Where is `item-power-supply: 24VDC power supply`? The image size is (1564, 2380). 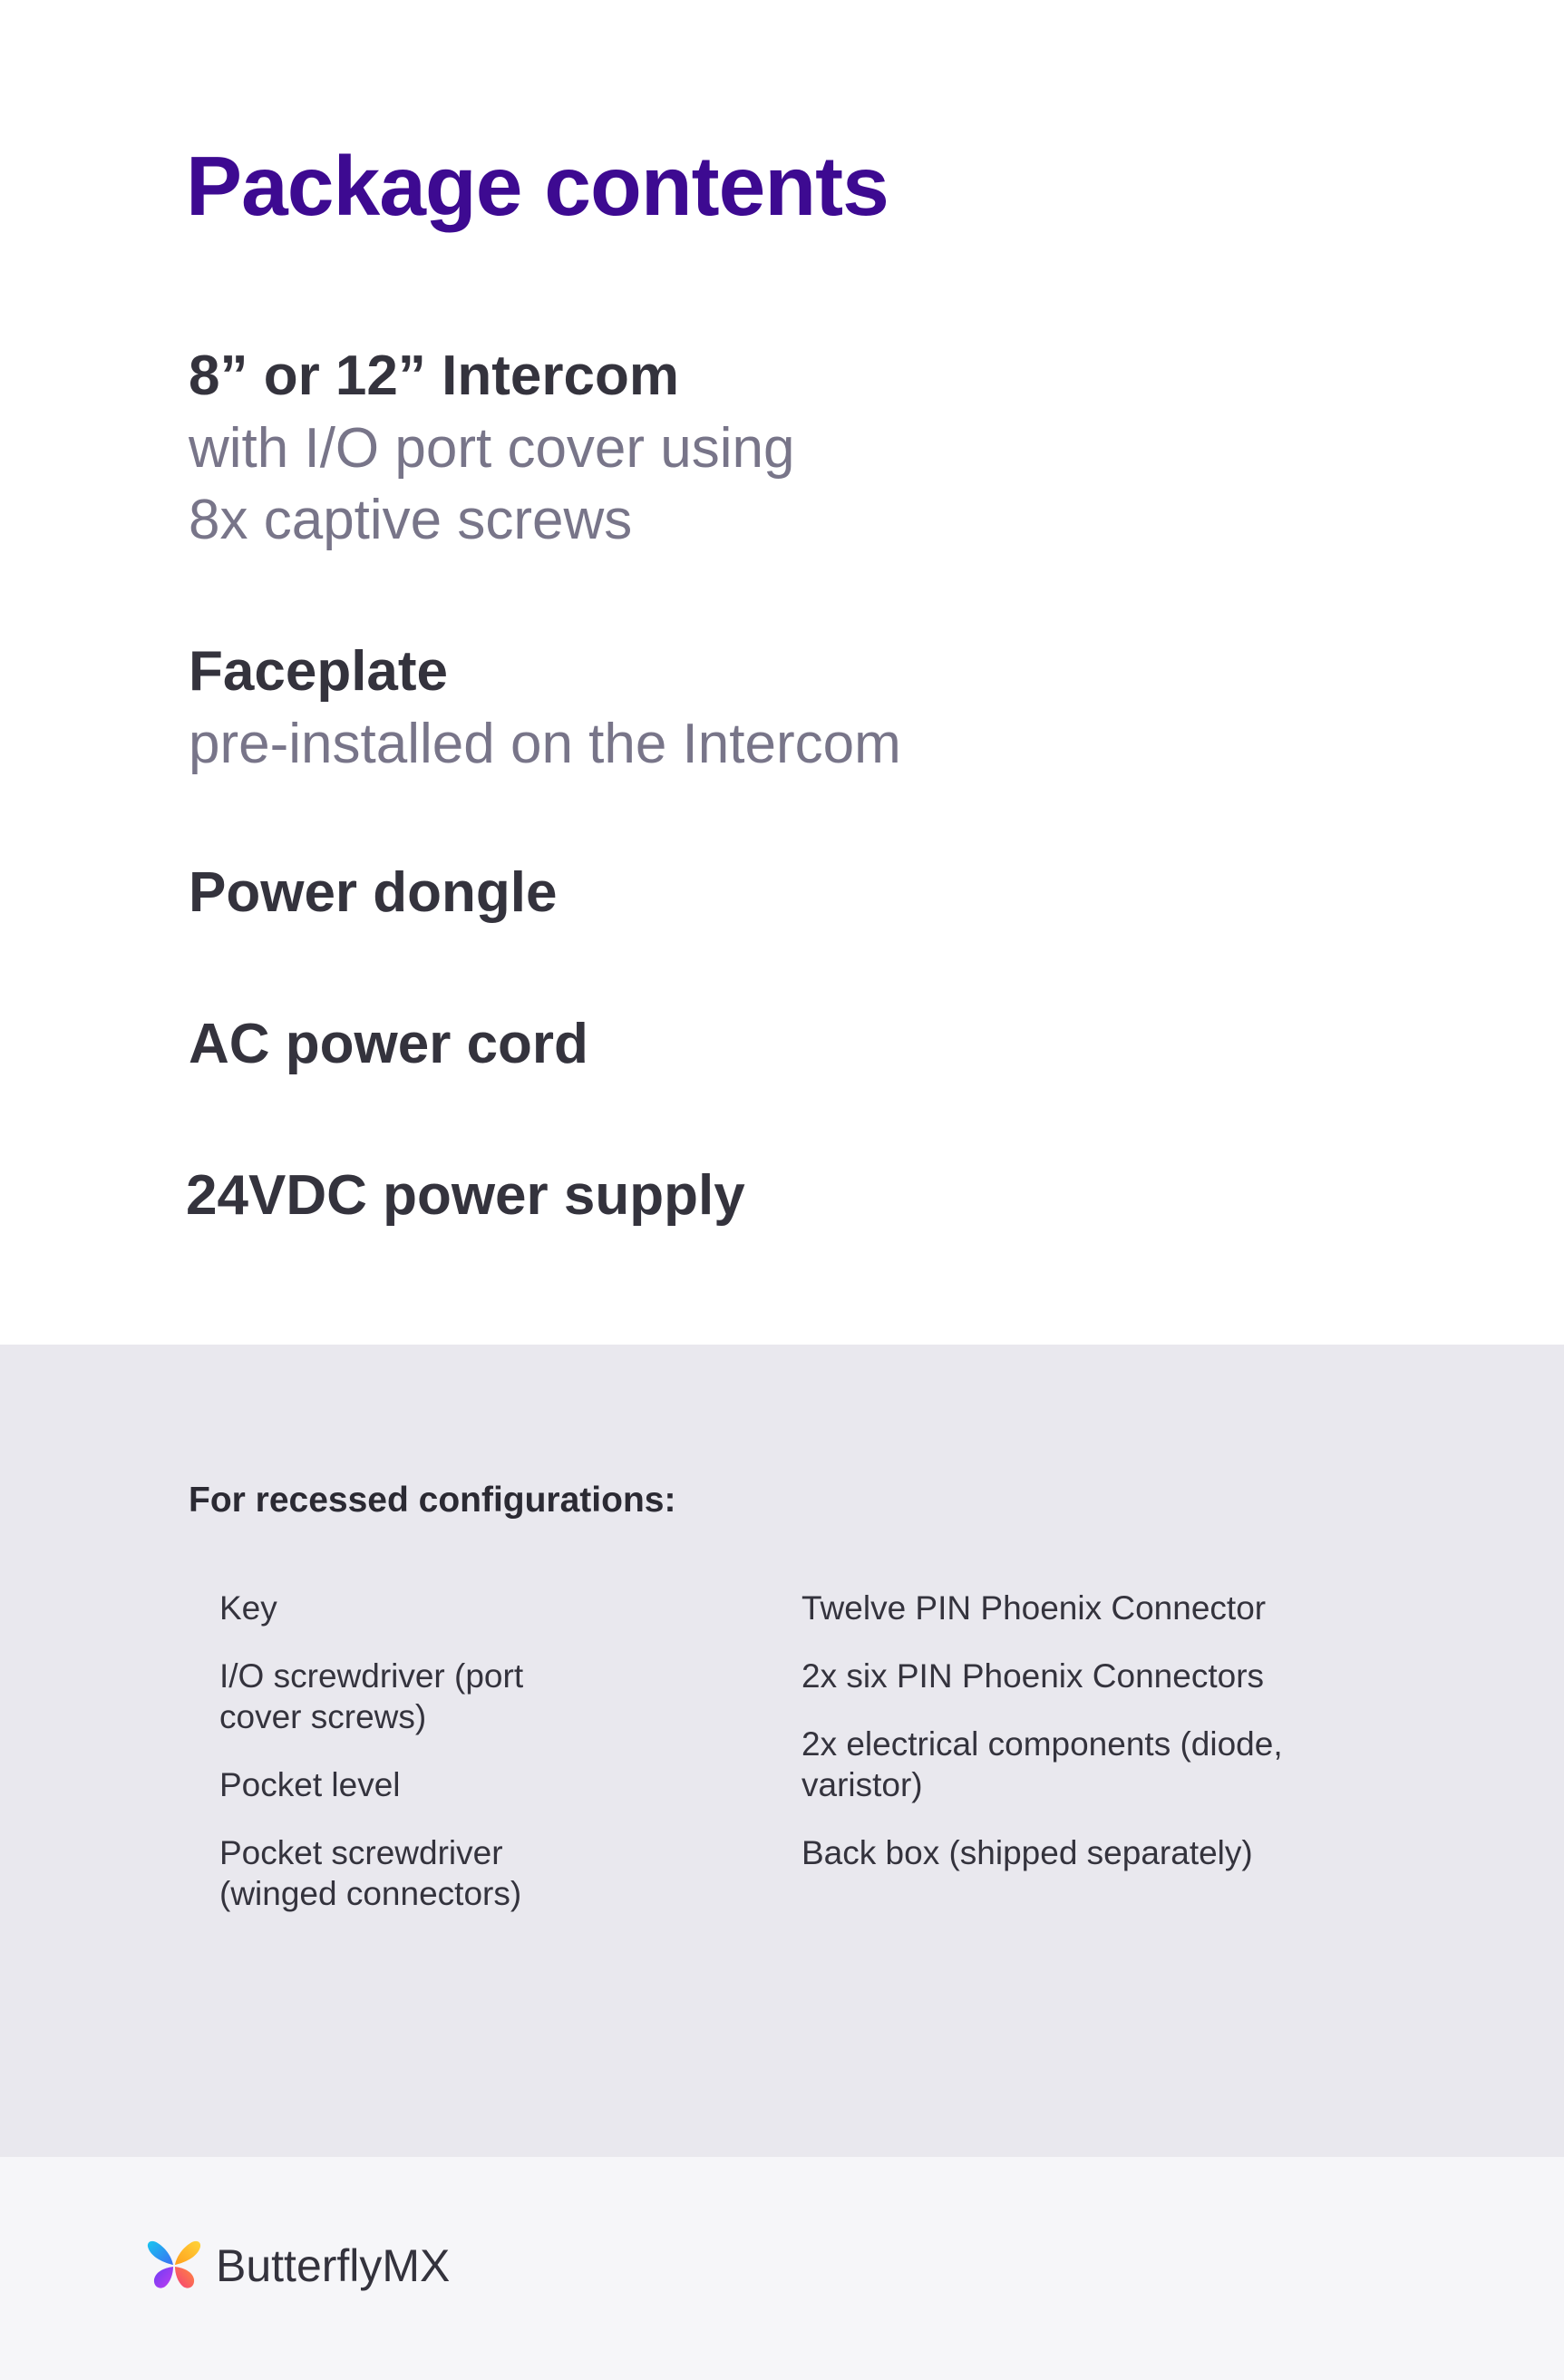
item-power-supply: 24VDC power supply is located at coordinates (466, 1196).